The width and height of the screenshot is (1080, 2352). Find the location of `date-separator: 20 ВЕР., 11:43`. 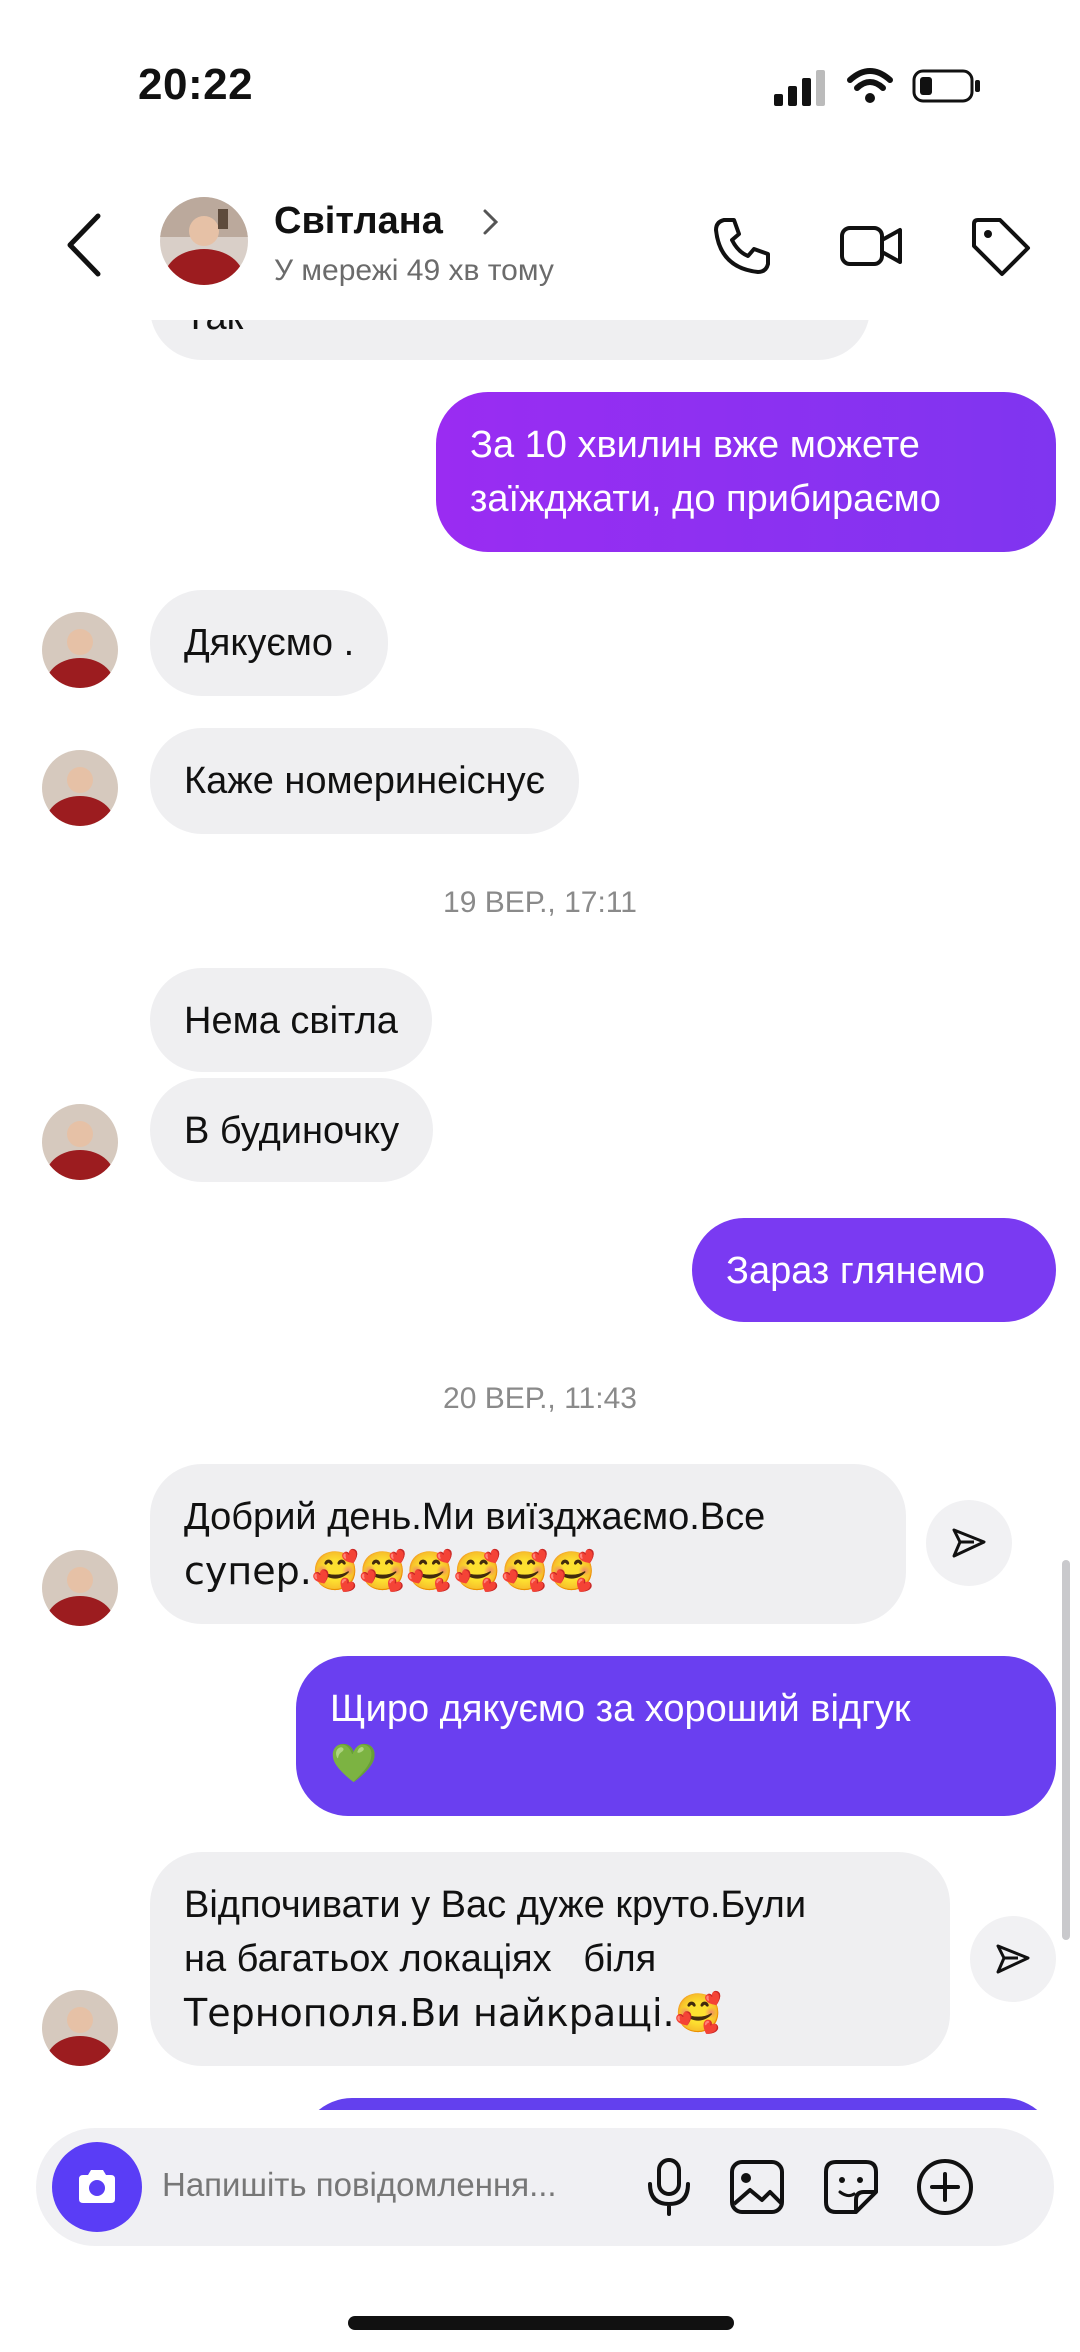

date-separator: 20 ВЕР., 11:43 is located at coordinates (540, 1398).